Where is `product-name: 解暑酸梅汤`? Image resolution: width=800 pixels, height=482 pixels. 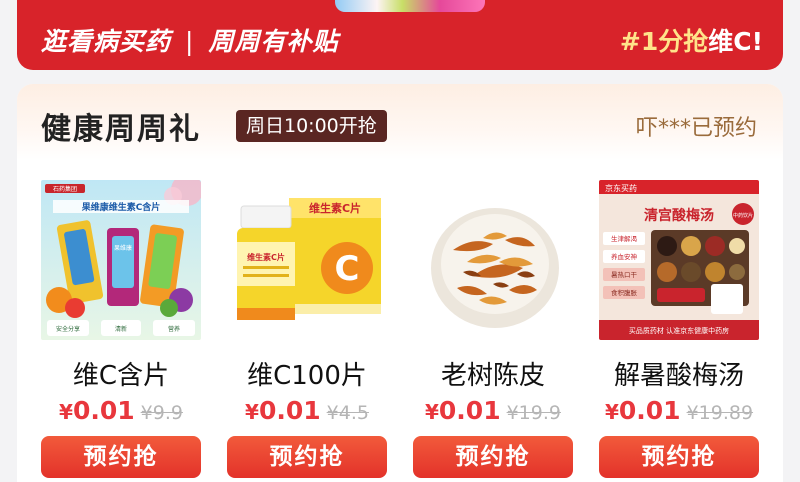 product-name: 解暑酸梅汤 is located at coordinates (678, 376).